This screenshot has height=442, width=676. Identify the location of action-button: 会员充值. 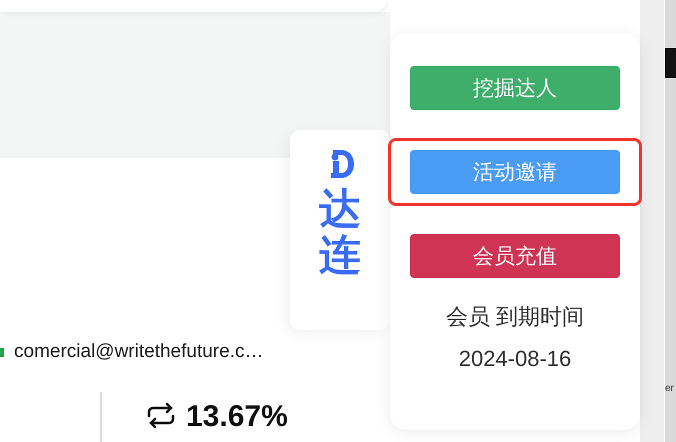
(515, 256).